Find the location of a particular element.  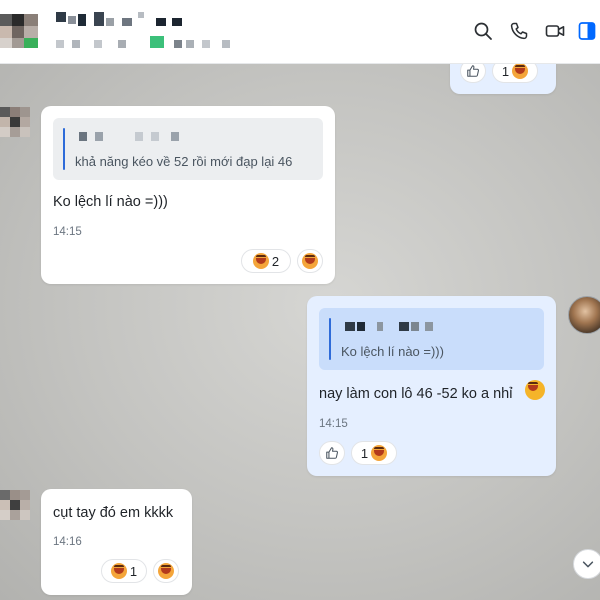

scroll-to-bottom-button is located at coordinates (586, 564).